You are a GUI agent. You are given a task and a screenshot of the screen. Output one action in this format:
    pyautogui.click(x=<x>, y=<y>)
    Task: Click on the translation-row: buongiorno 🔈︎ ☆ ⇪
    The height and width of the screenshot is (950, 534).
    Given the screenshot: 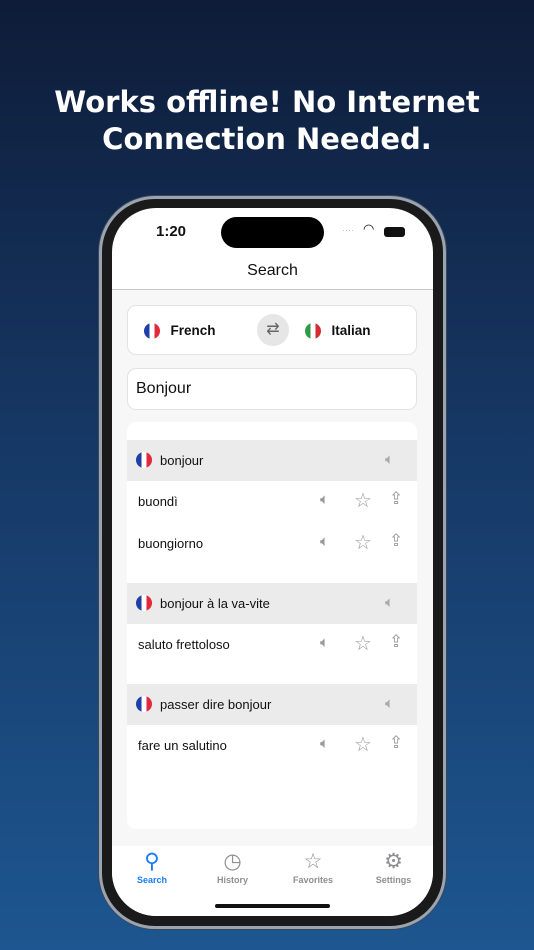 What is the action you would take?
    pyautogui.click(x=272, y=543)
    